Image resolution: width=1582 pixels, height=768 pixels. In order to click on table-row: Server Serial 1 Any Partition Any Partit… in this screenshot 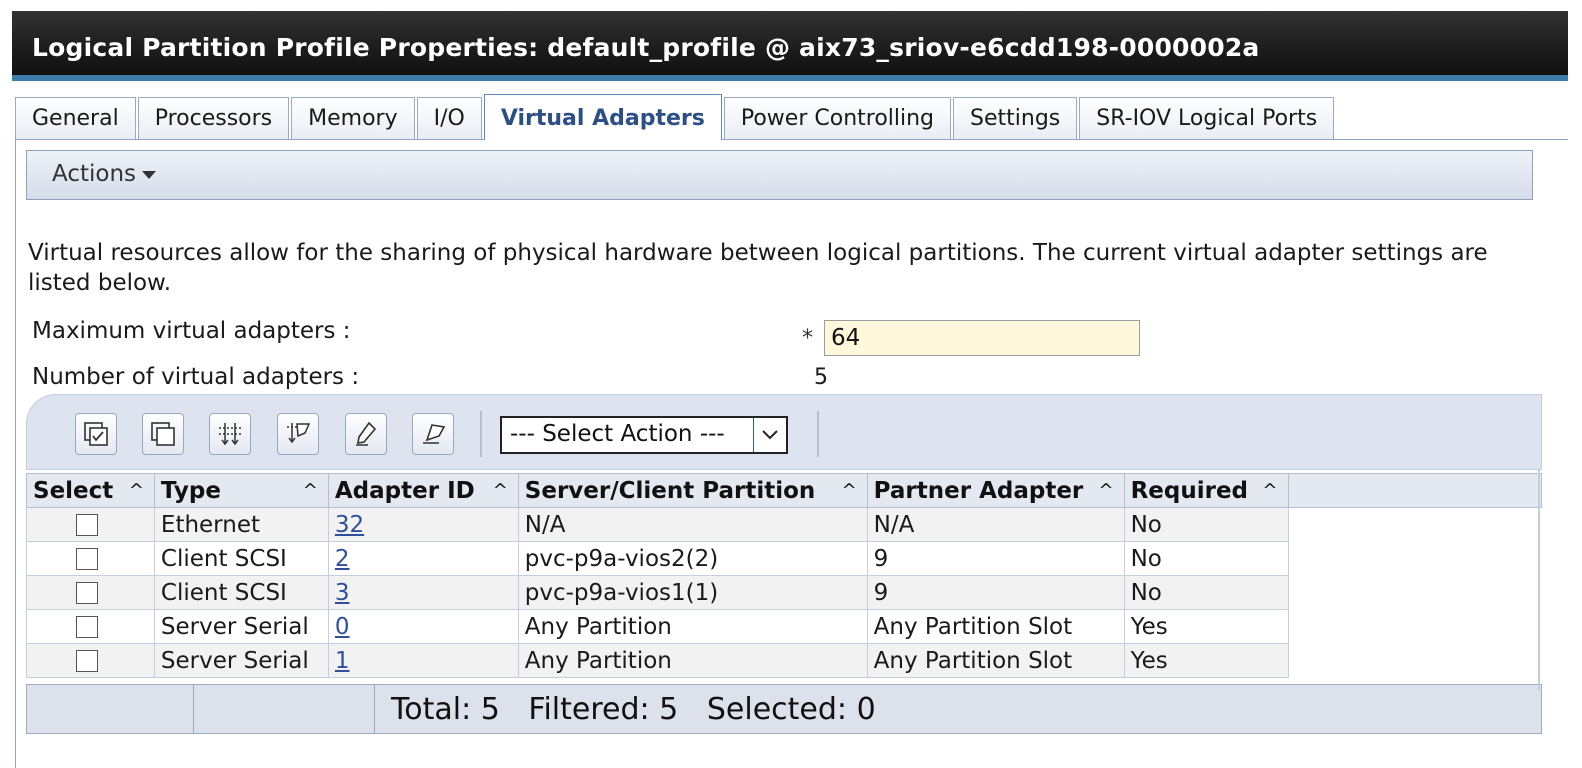, I will do `click(784, 660)`.